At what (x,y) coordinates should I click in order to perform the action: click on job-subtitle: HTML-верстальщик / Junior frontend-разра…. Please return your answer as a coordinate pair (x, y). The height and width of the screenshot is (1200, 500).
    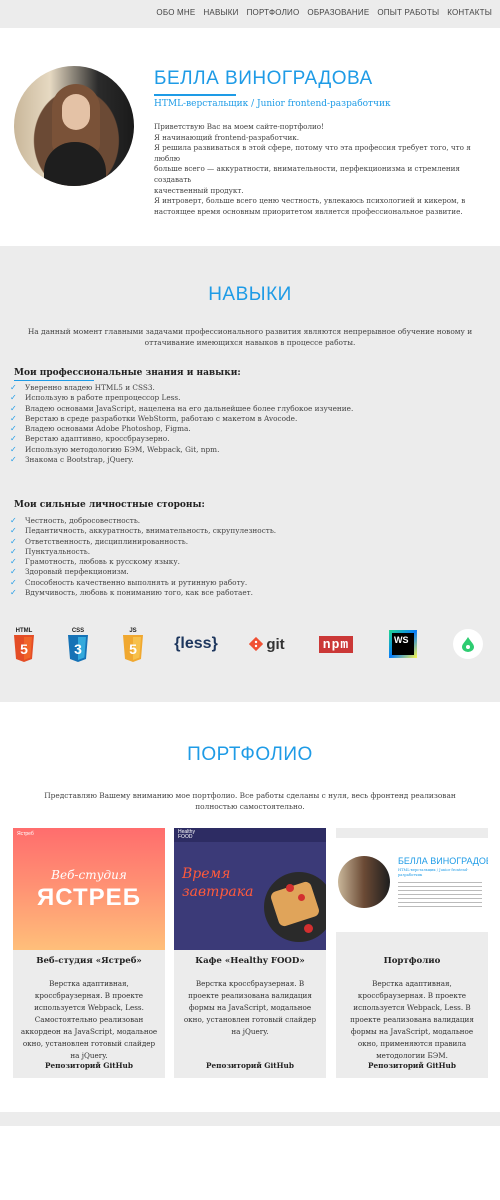
    Looking at the image, I should click on (272, 104).